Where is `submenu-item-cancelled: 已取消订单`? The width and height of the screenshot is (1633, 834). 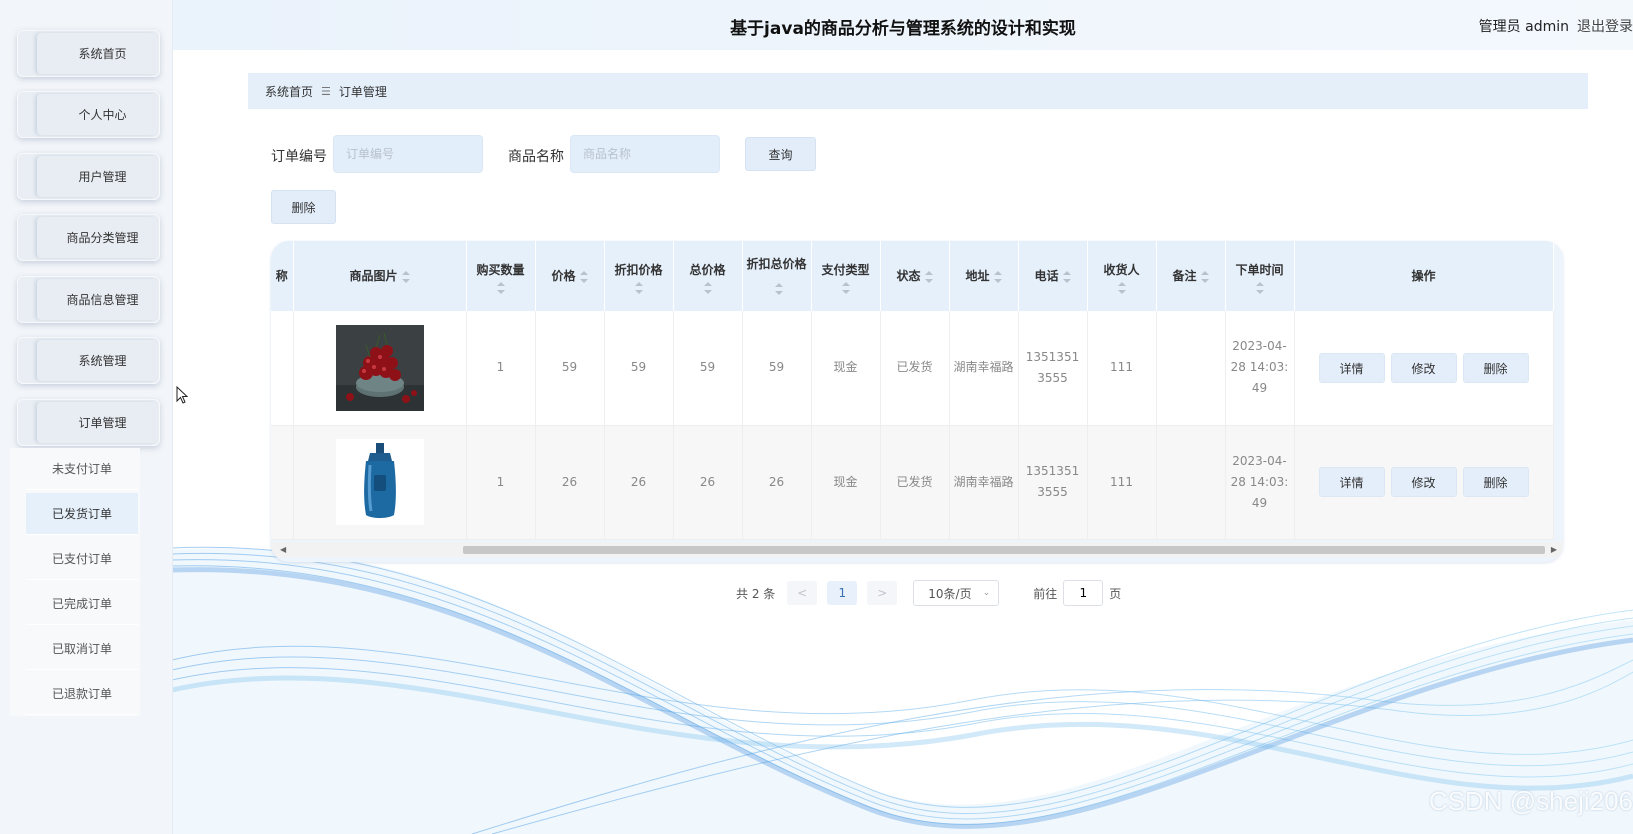
submenu-item-cancelled: 已取消订单 is located at coordinates (82, 649).